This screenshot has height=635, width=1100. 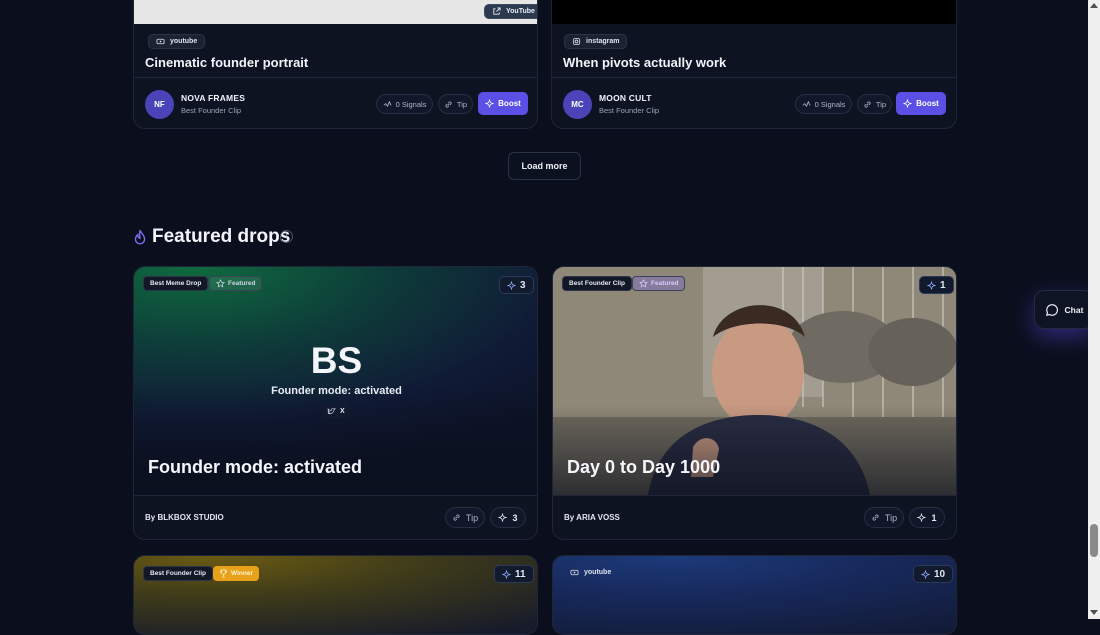 I want to click on clip-title: When pivots actually work, so click(x=645, y=62).